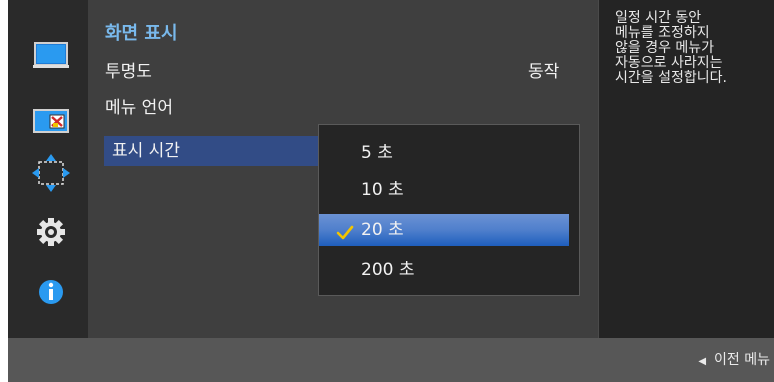 Image resolution: width=774 pixels, height=382 pixels. Describe the element at coordinates (444, 153) in the screenshot. I see `option-5-seconds: 5 초` at that location.